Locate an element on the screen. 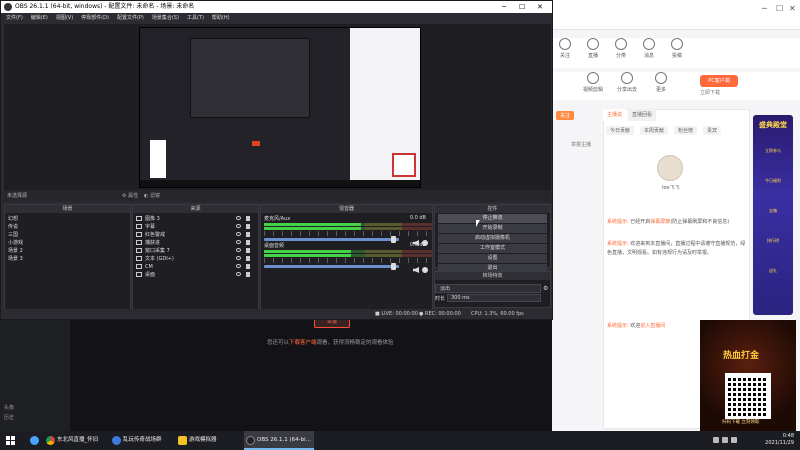 Image resolution: width=800 pixels, height=450 pixels. nav-follow: 关注 is located at coordinates (565, 48).